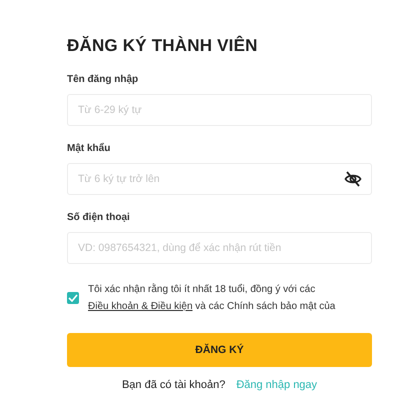 This screenshot has height=400, width=406. What do you see at coordinates (163, 46) in the screenshot?
I see `form-title: ĐĂNG KÝ THÀNH VIÊN` at bounding box center [163, 46].